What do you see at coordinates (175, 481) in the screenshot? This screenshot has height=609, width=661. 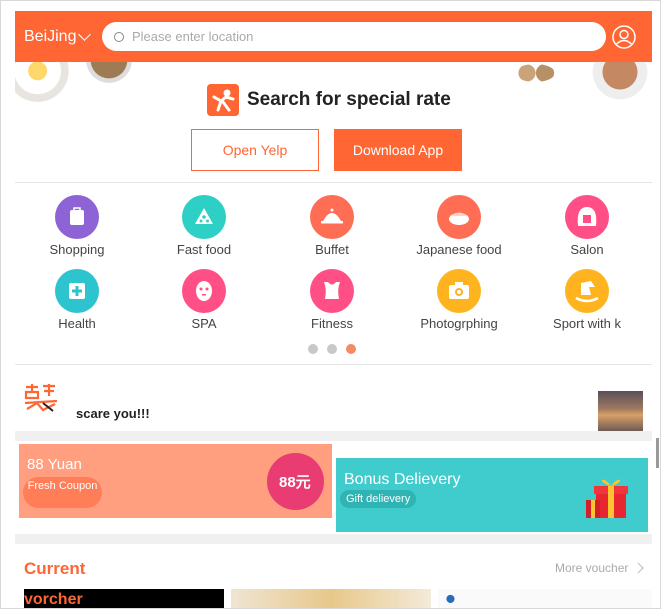 I see `promo-coupon-card: 88 Yuan Fresh Coupon 88元` at bounding box center [175, 481].